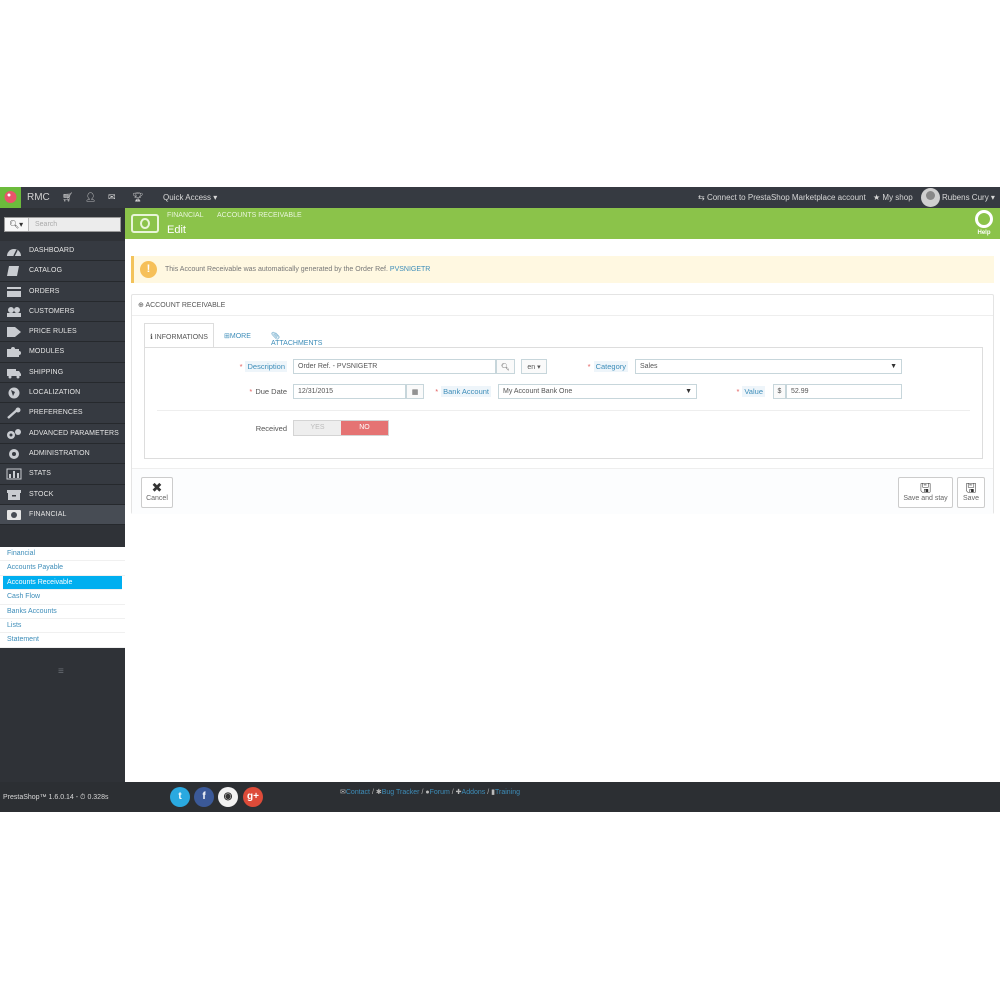 This screenshot has width=1000, height=1000. I want to click on sidebar-item-financial: FINANCIAL, so click(62, 515).